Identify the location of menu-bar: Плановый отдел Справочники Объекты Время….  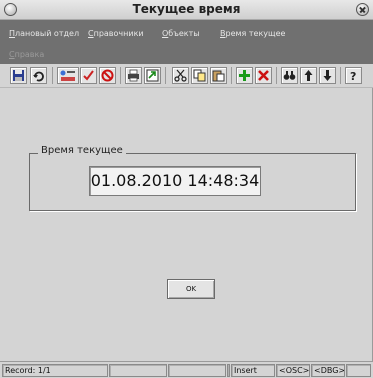
(186, 42).